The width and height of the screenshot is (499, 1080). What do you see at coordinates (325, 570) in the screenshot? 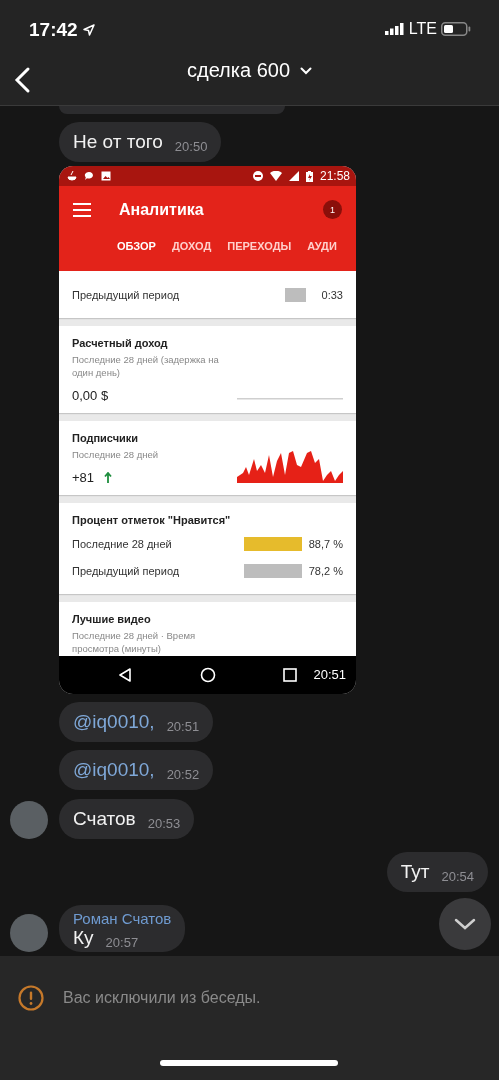
I see `row-value: 78,2 %` at bounding box center [325, 570].